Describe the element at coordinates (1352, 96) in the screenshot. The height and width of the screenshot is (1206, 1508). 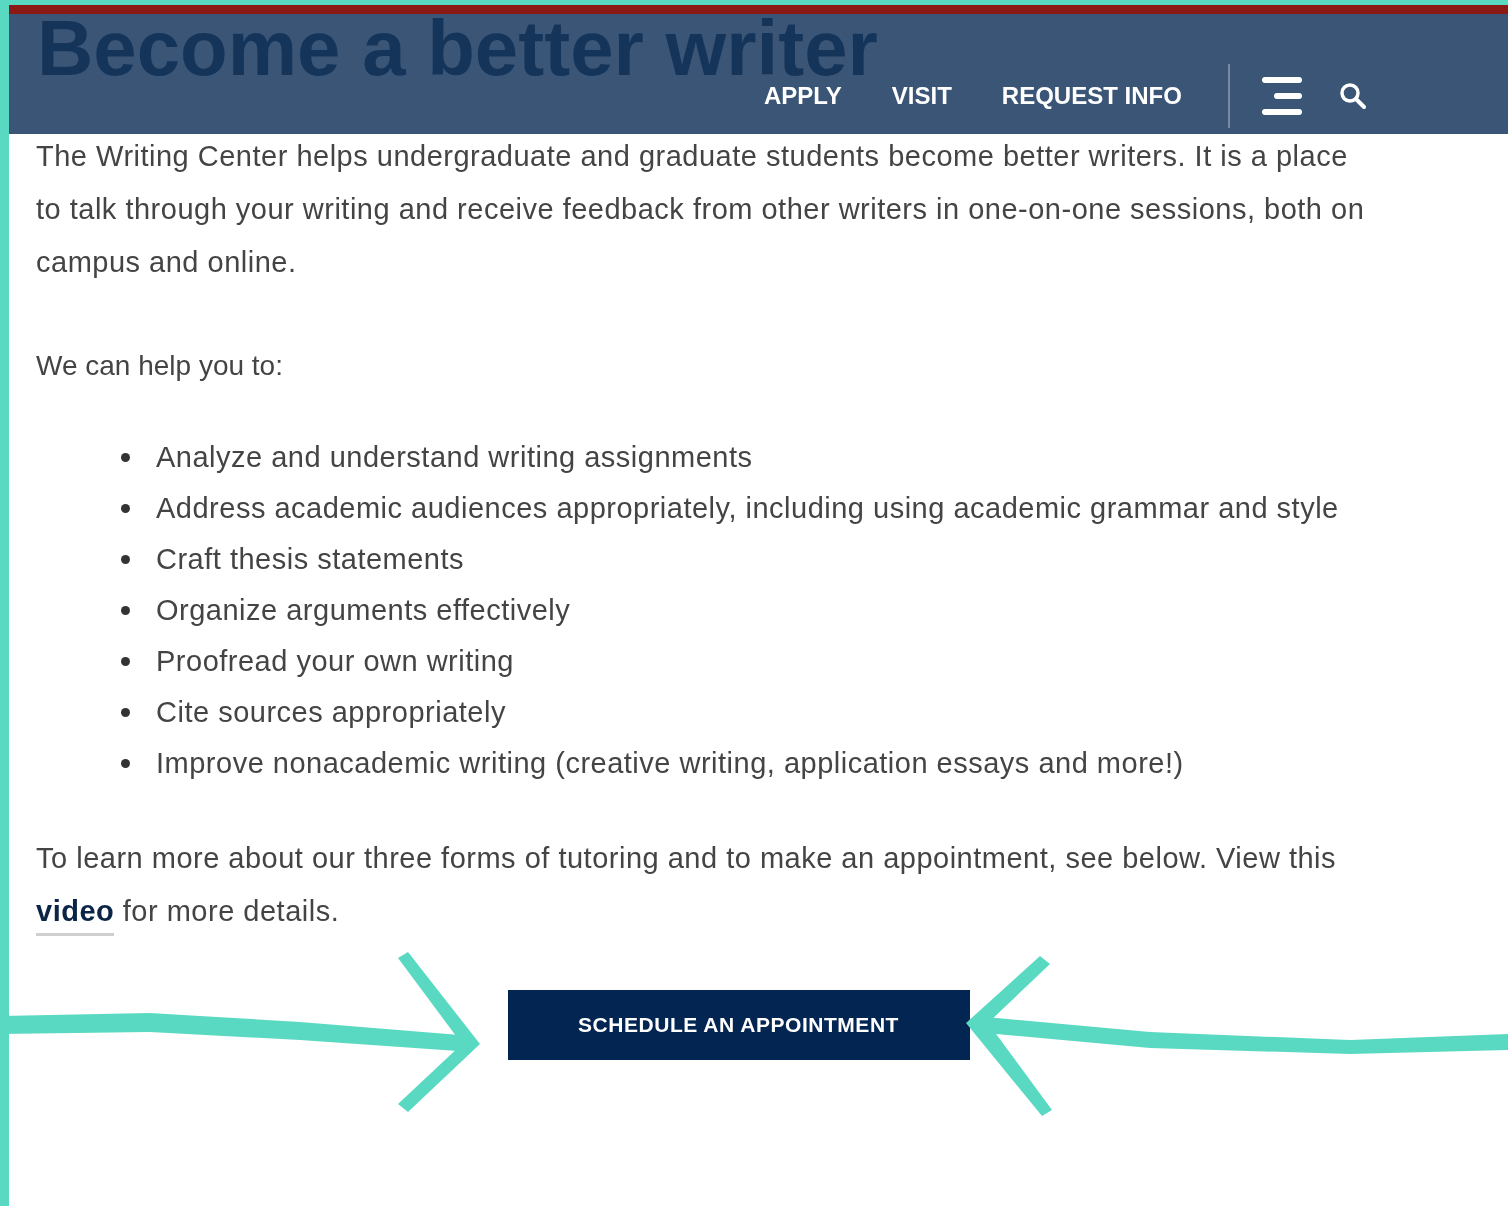
I see `search-icon` at that location.